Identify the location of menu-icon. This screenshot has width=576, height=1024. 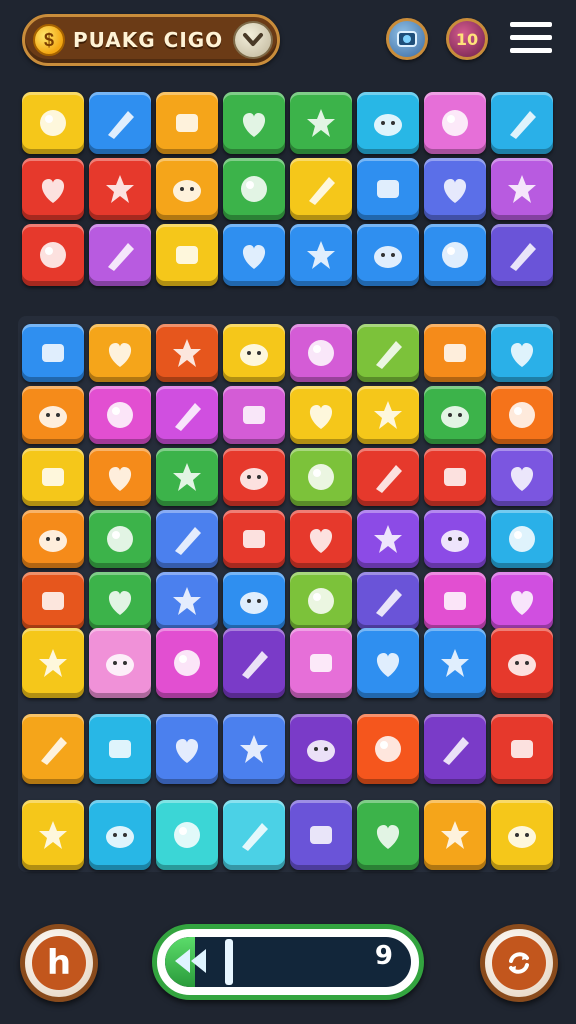
(531, 40).